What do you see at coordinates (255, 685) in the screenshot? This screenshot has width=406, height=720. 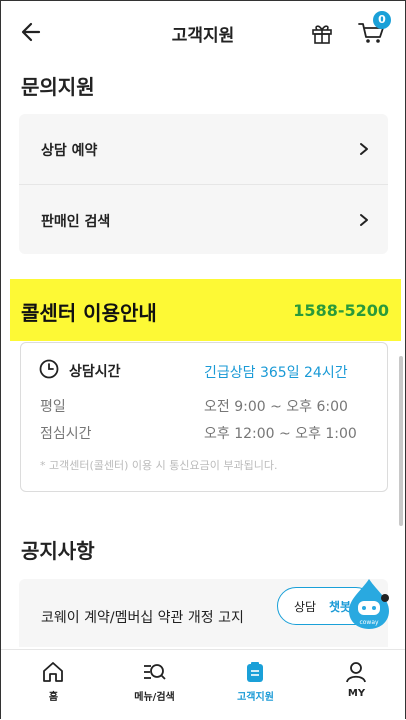 I see `tab-support: 고객지원` at bounding box center [255, 685].